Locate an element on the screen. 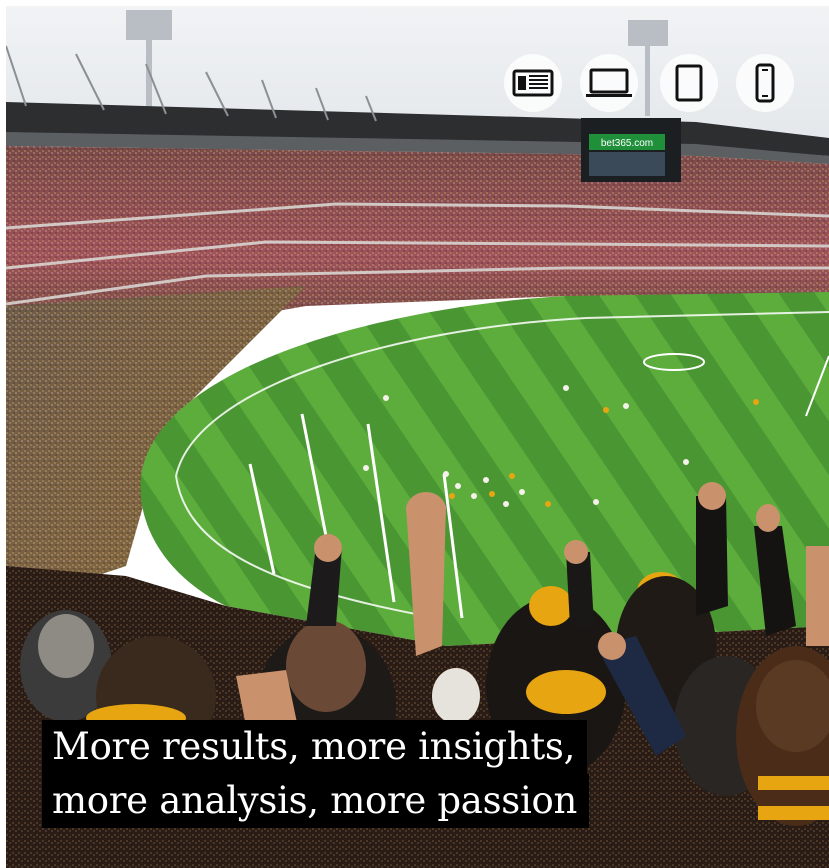  scoreboard: bet365.com is located at coordinates (631, 150).